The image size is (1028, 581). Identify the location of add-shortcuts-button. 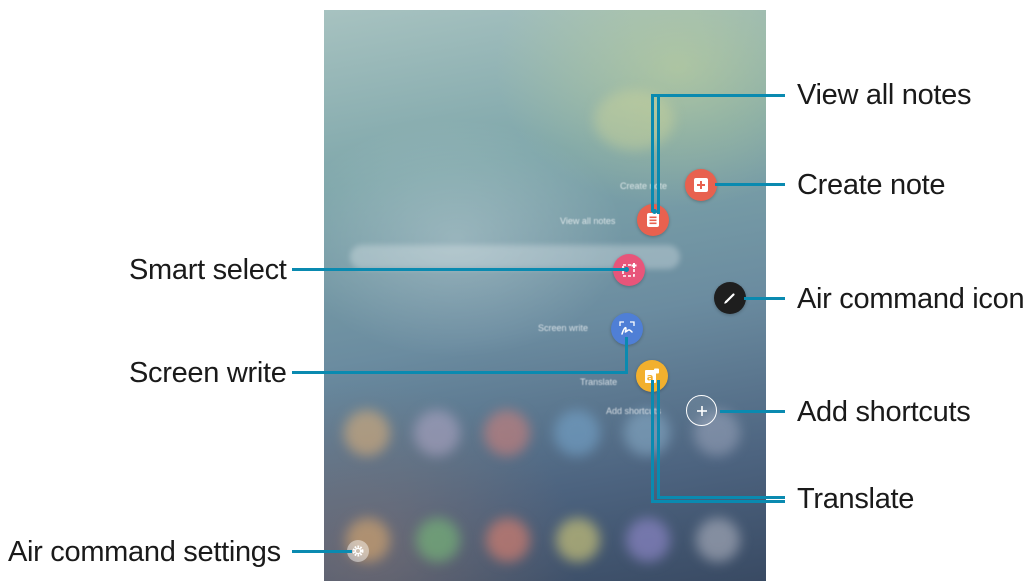
(701, 410).